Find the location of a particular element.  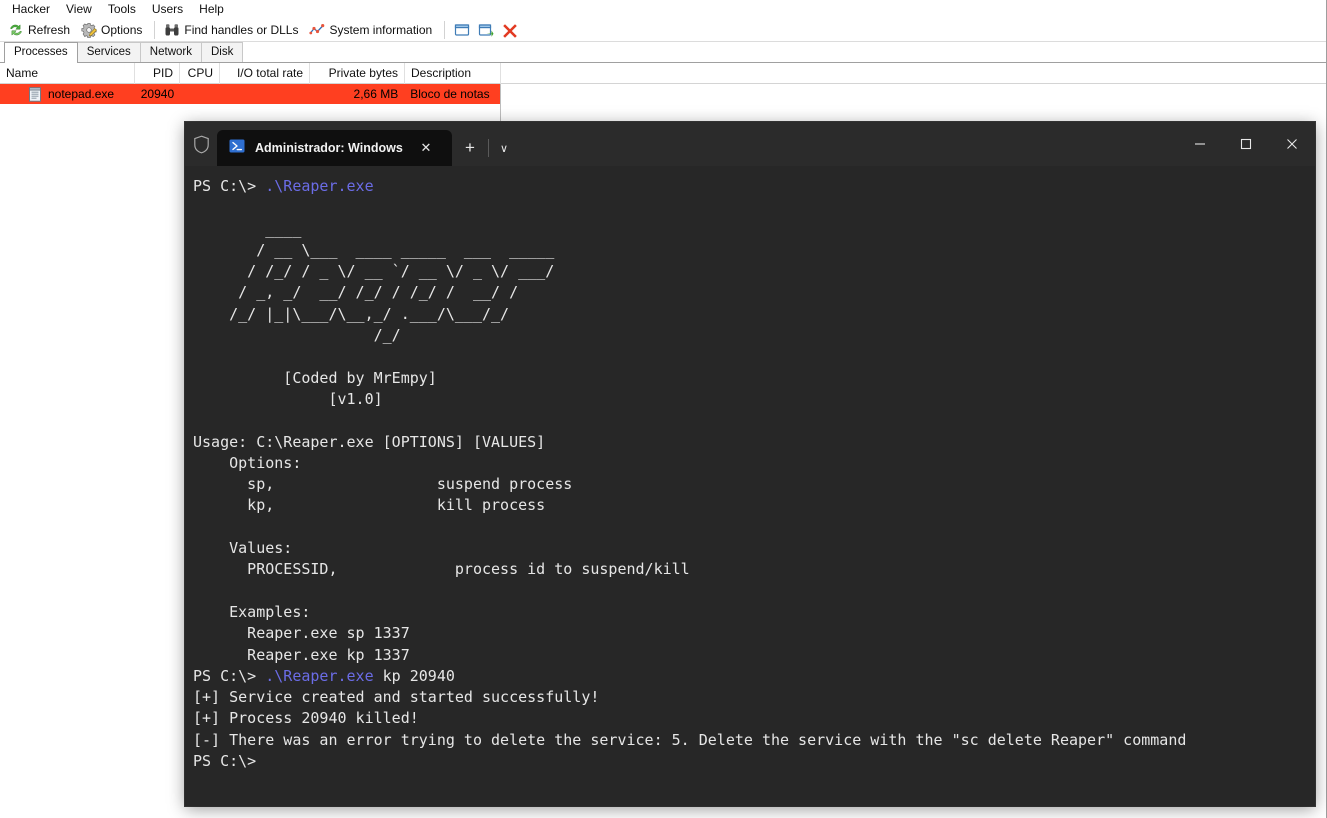

column-header-description: Description is located at coordinates (453, 73).